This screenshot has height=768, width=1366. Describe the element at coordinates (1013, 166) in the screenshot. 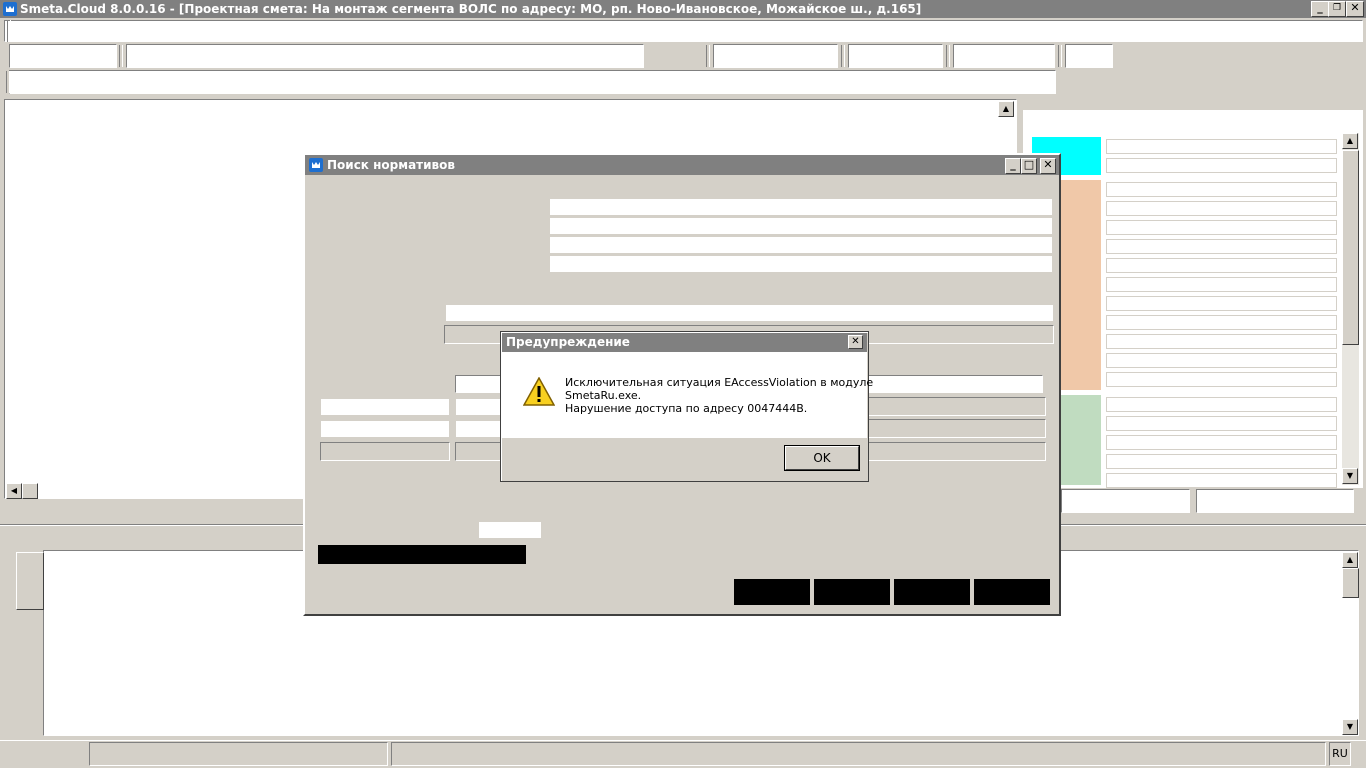

I see `search-dialog-minimize: _` at that location.